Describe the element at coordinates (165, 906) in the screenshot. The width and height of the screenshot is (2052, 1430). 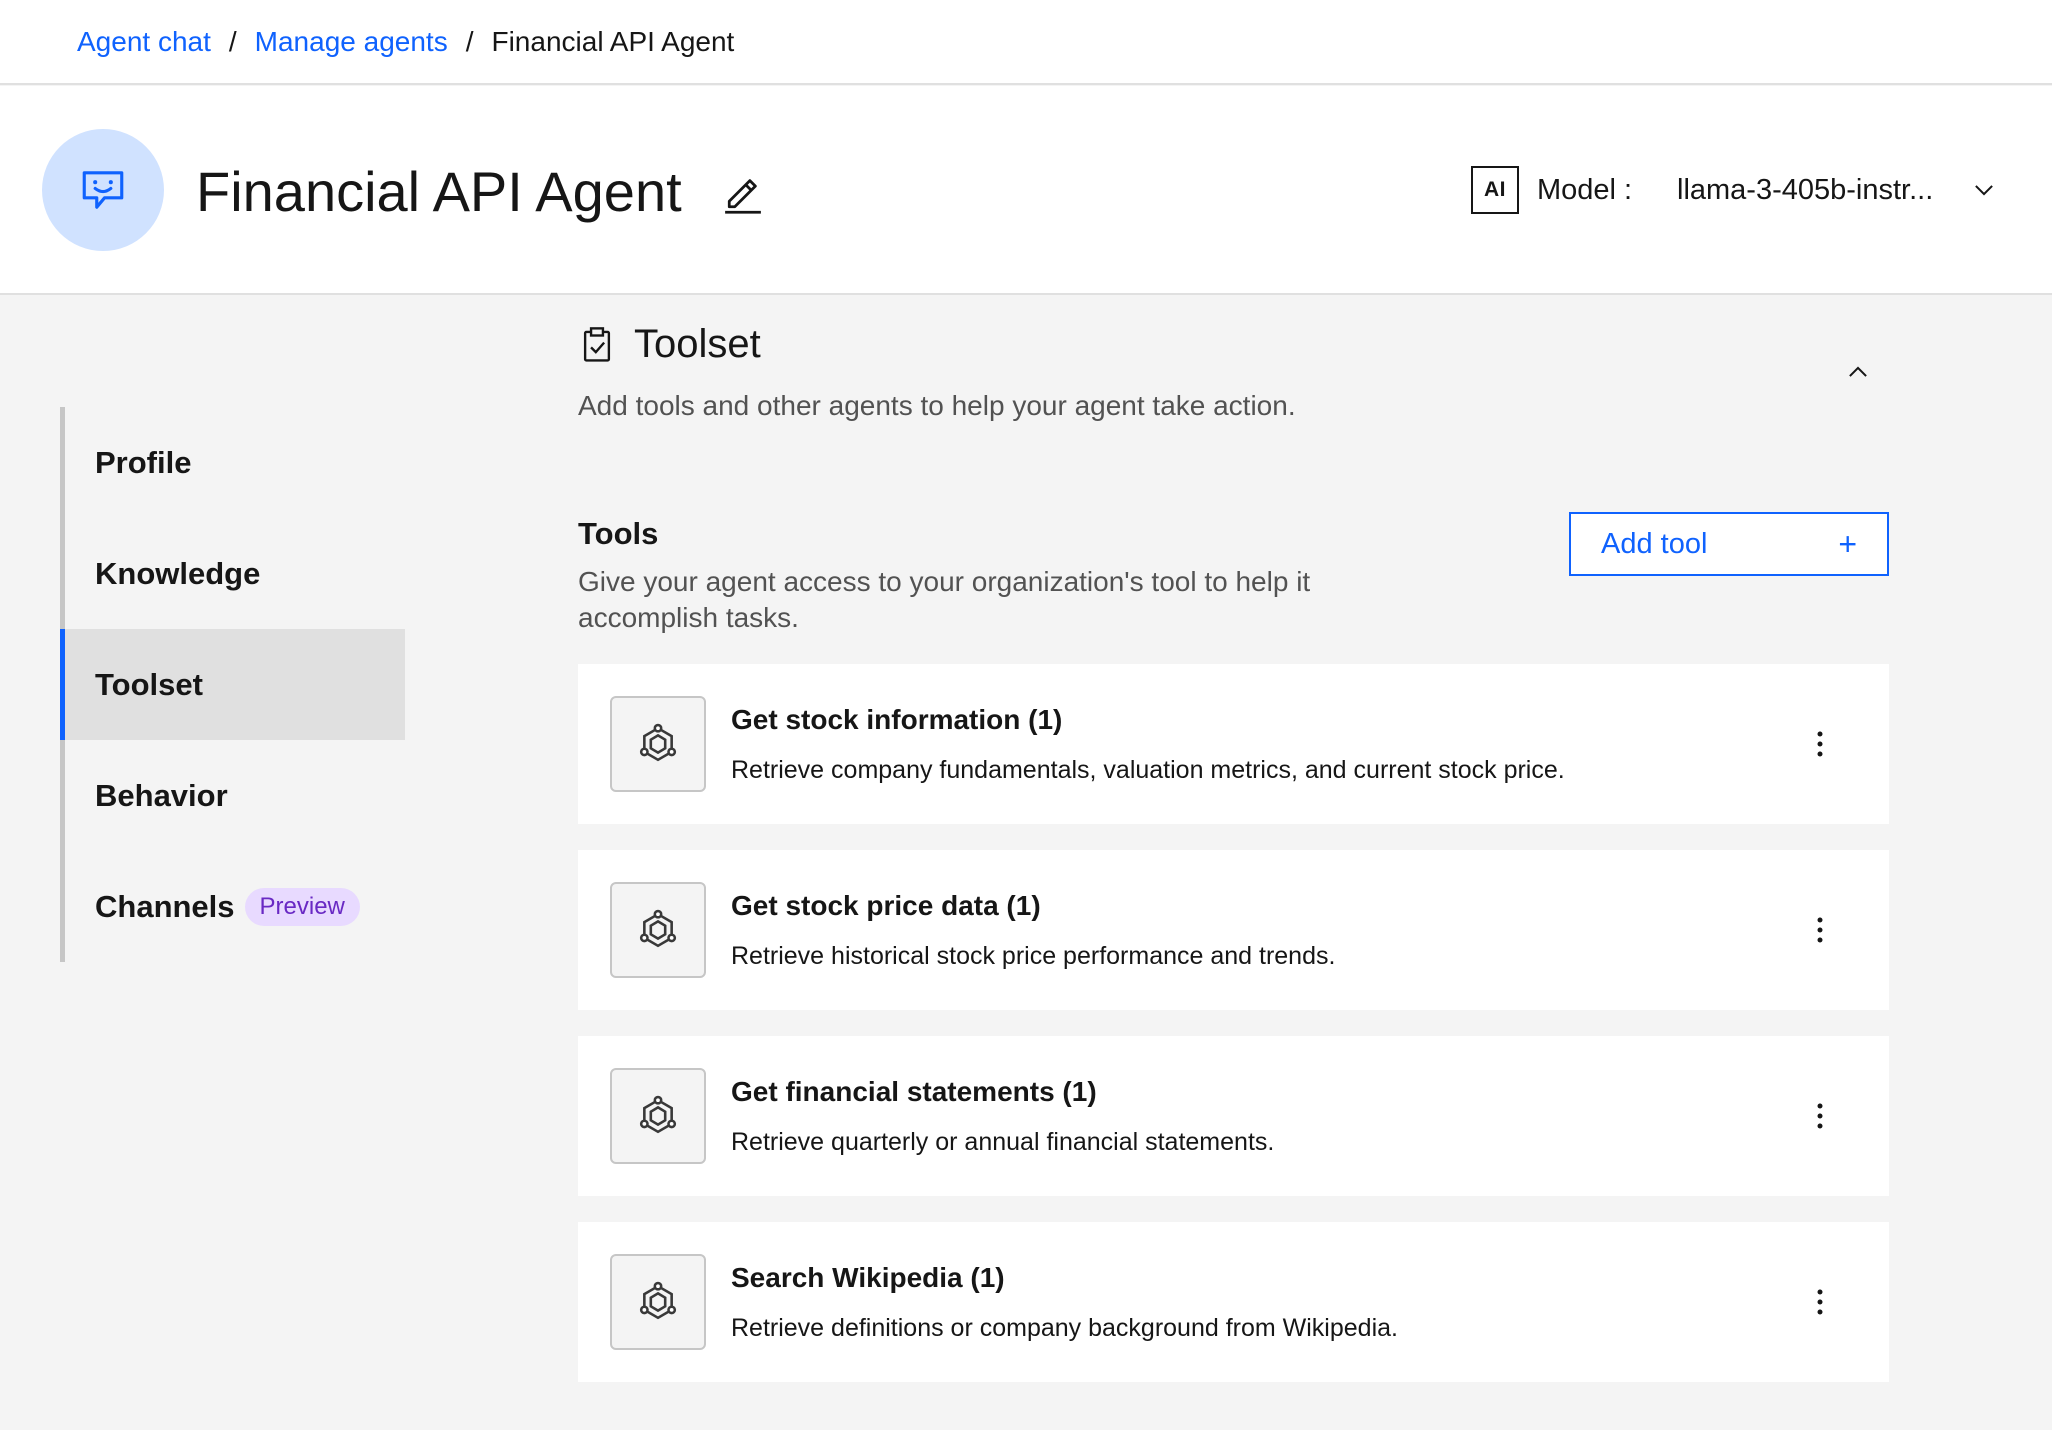
I see `sidenav-item-label: Channels` at that location.